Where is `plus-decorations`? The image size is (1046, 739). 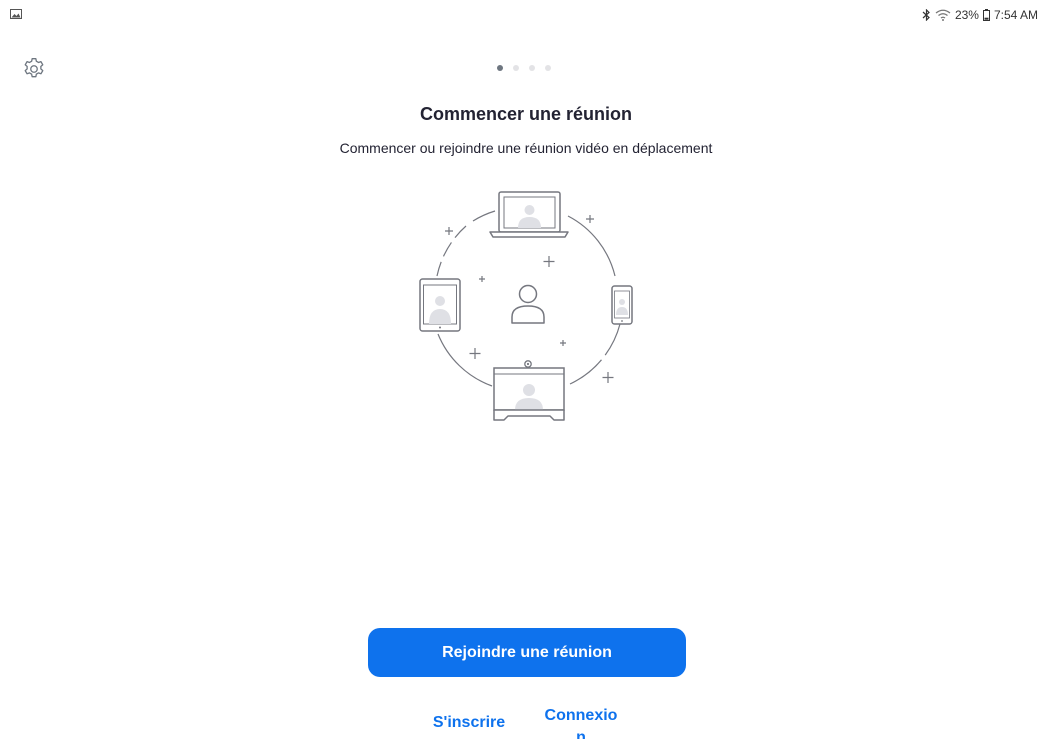
plus-decorations is located at coordinates (529, 299).